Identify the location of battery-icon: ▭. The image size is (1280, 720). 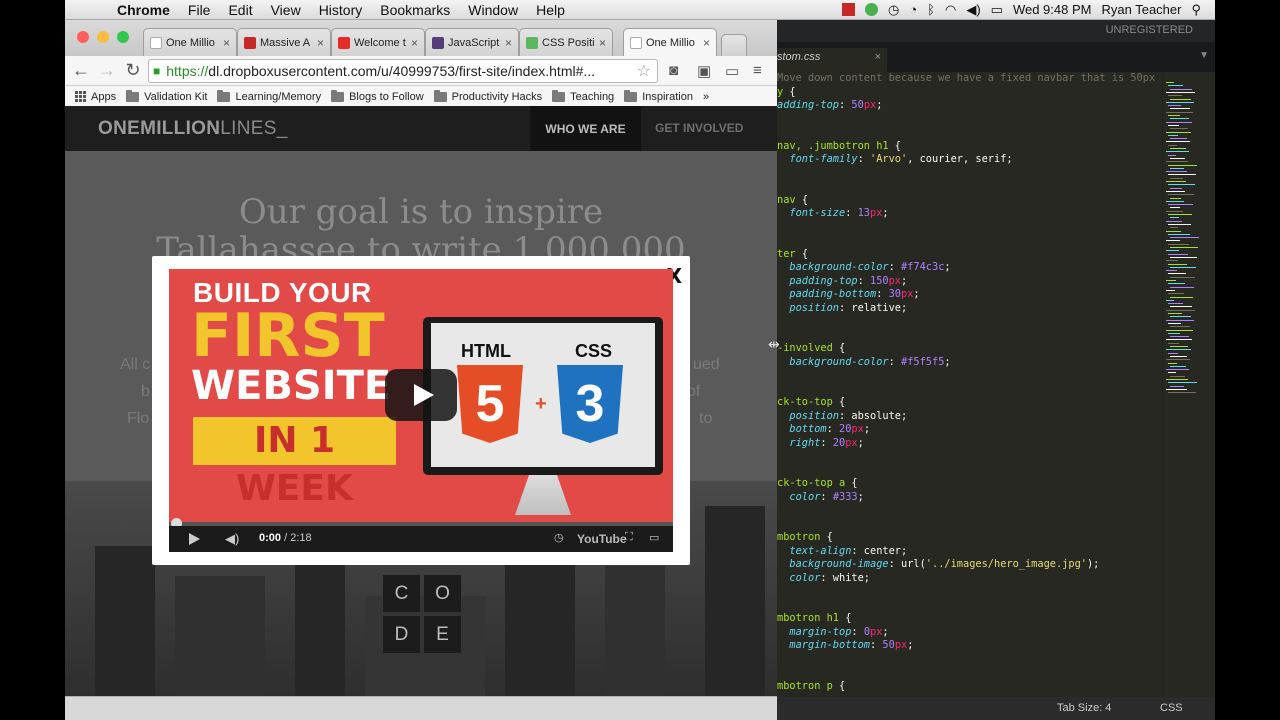
(997, 10).